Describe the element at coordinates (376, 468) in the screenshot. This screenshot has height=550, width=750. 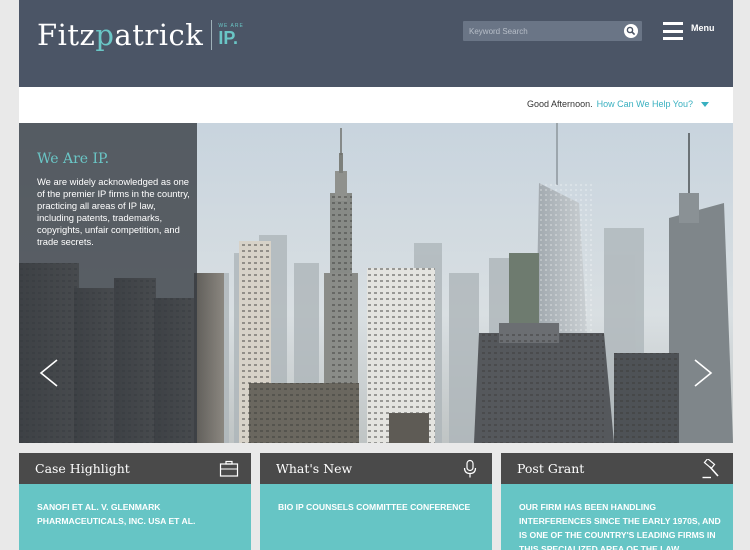
I see `card-header: What's New` at that location.